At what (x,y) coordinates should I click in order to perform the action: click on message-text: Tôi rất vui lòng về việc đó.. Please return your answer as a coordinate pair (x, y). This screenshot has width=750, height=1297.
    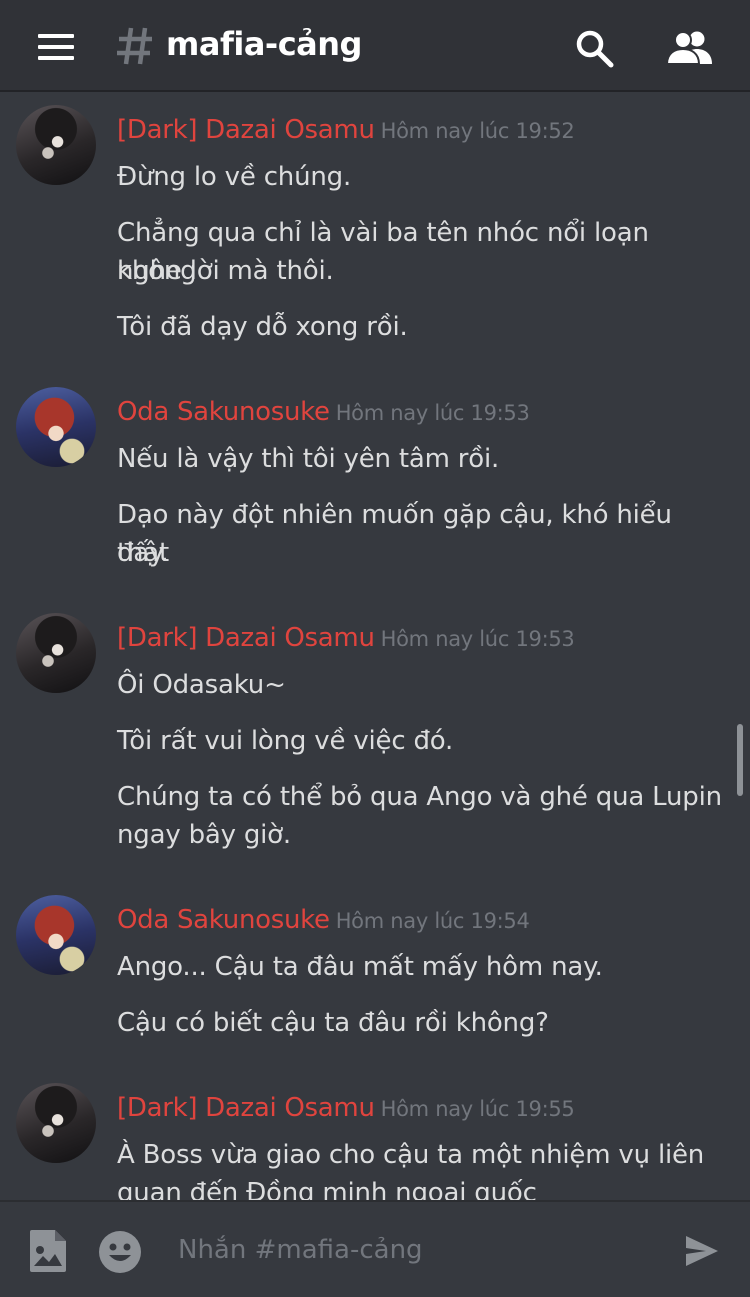
    Looking at the image, I should click on (285, 741).